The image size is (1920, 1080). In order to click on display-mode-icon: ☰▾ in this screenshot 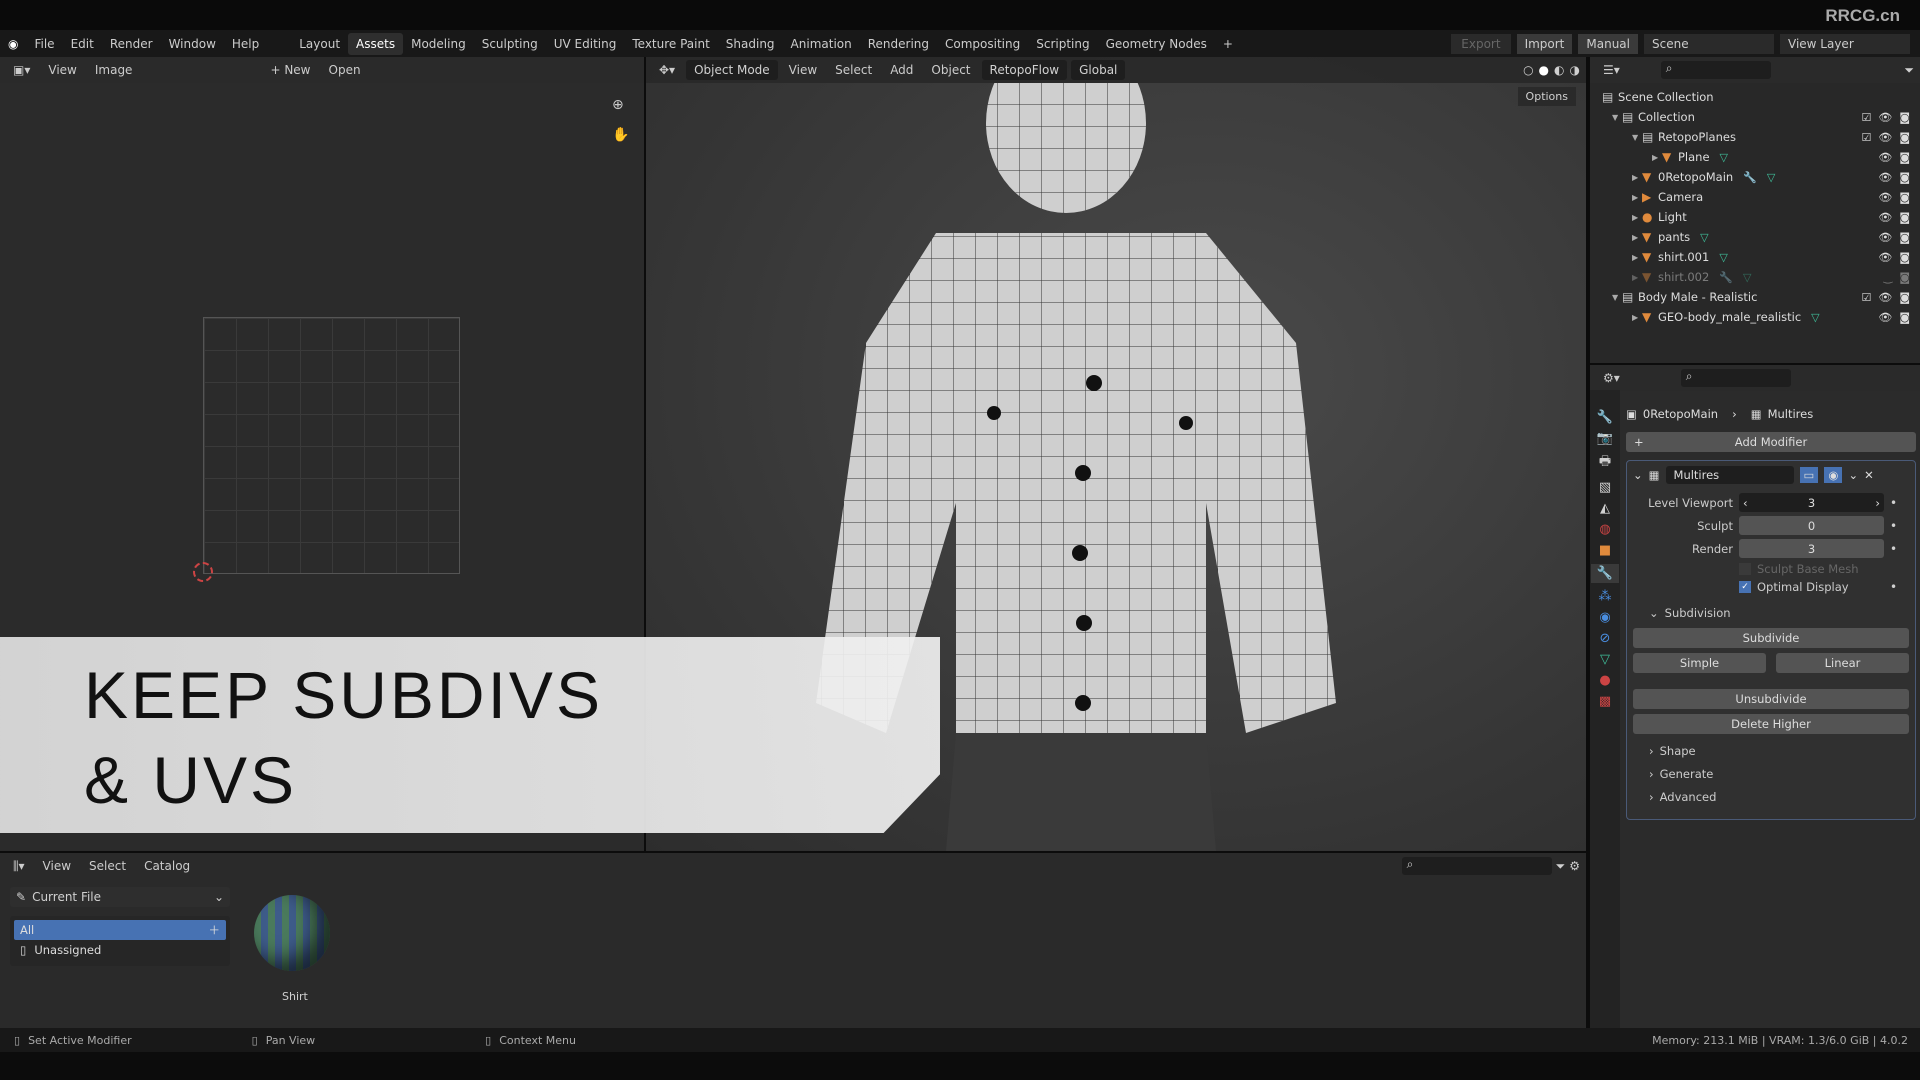, I will do `click(1611, 70)`.